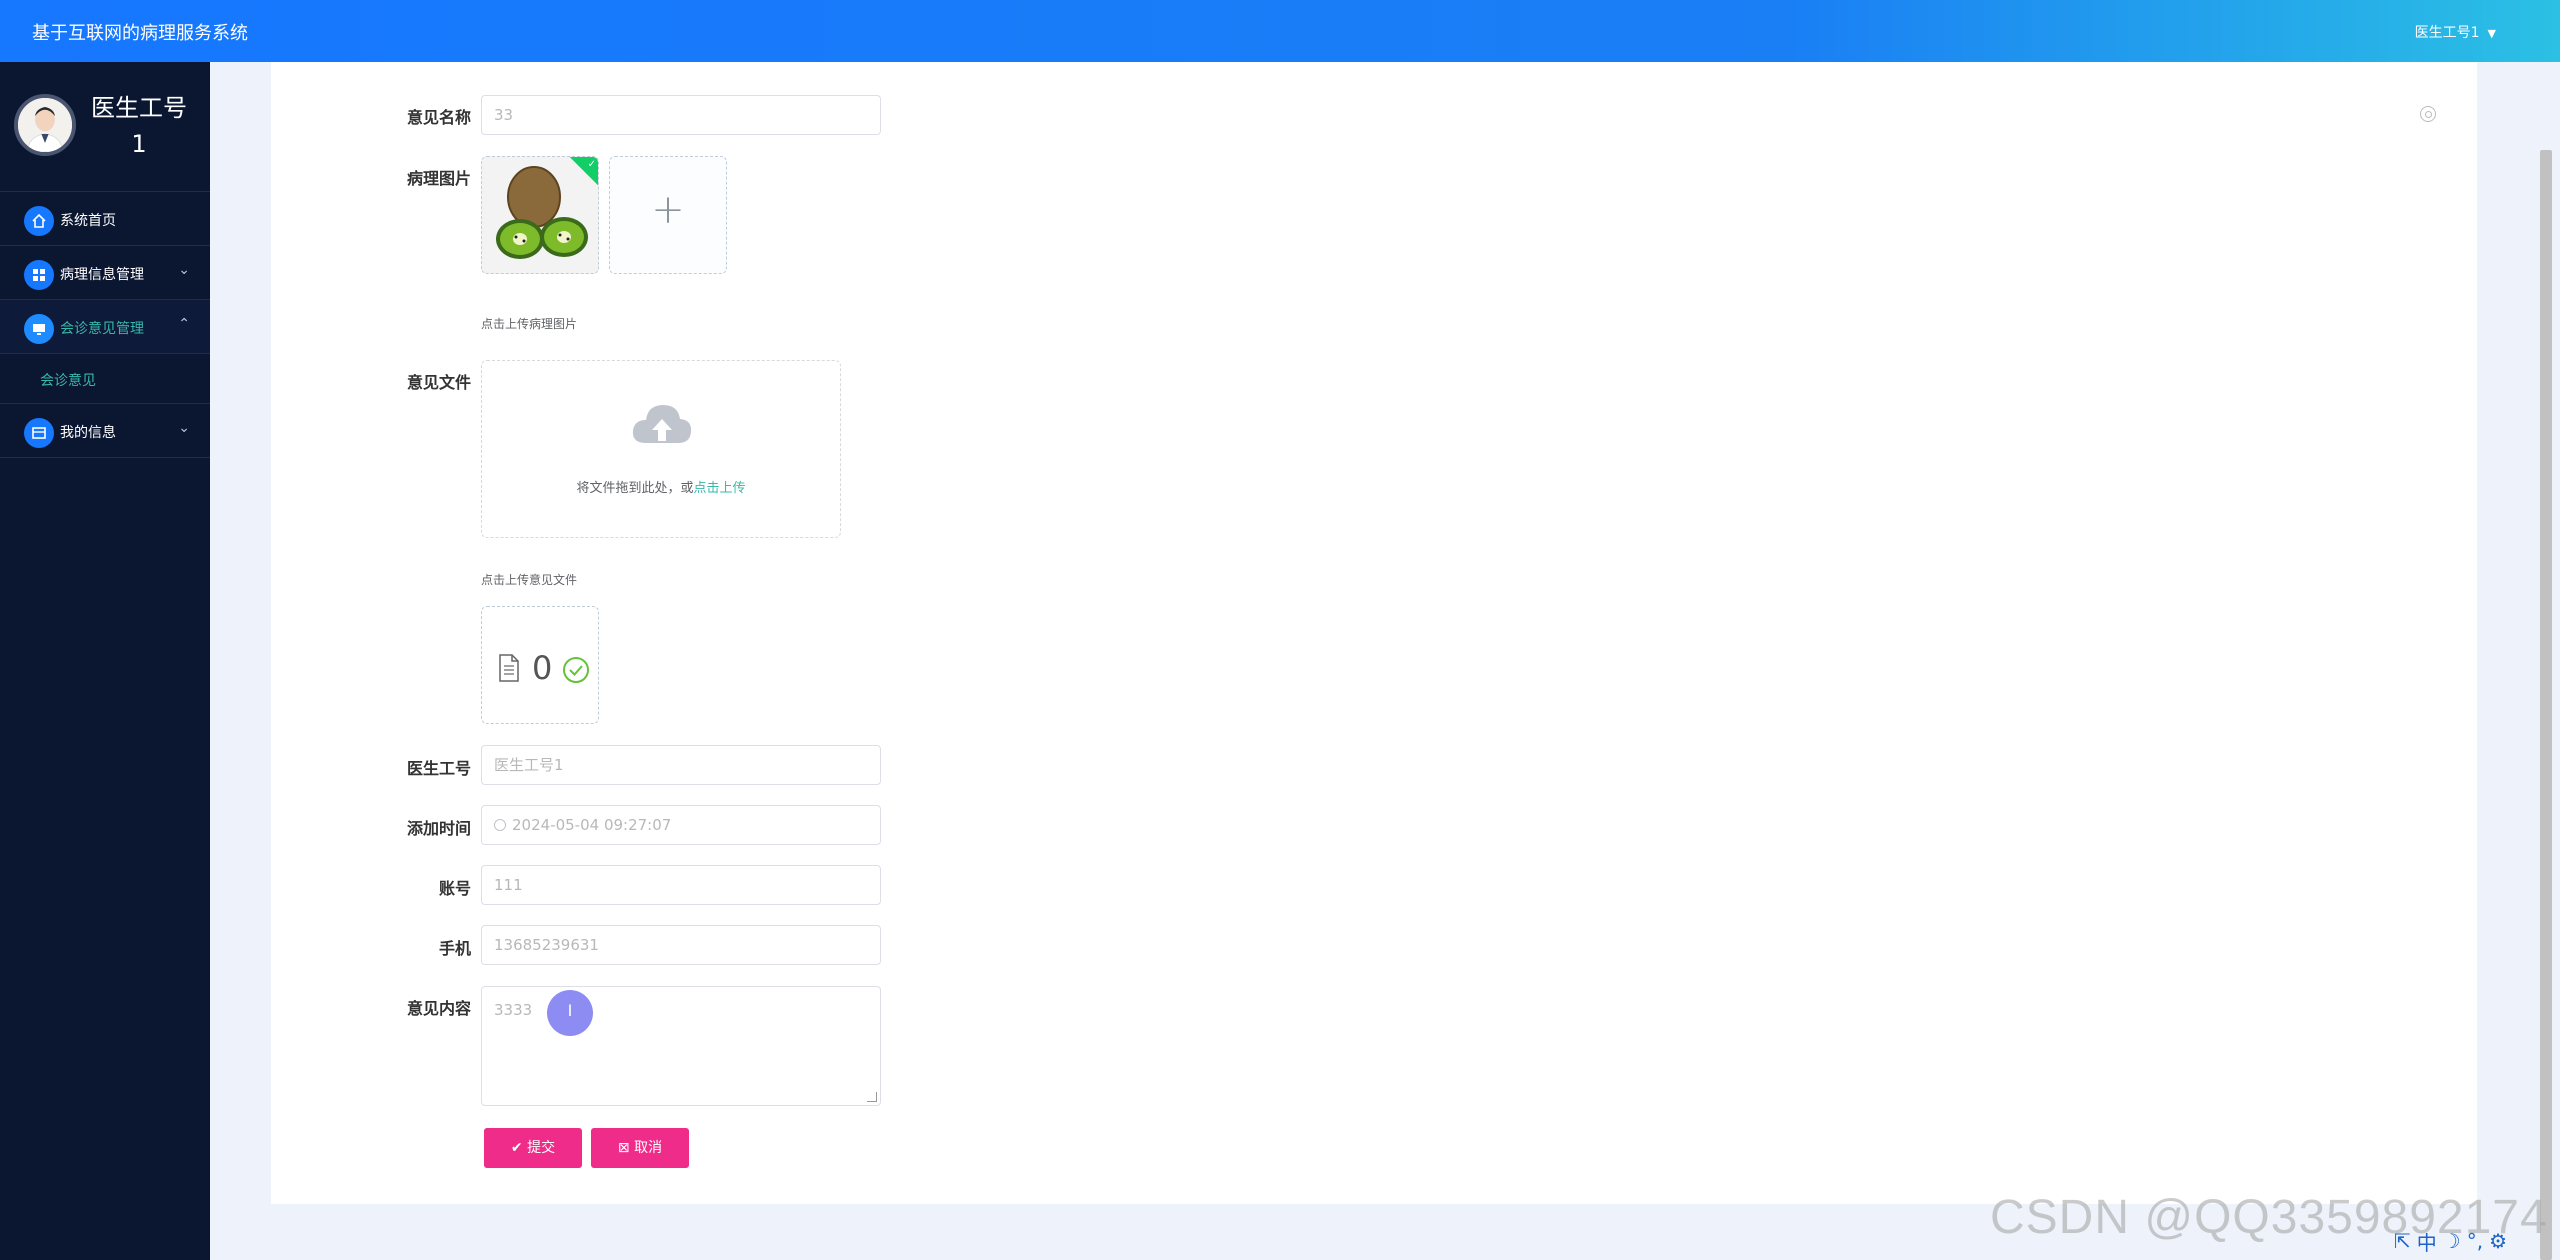  What do you see at coordinates (438, 768) in the screenshot?
I see `doctor-id-label: 医生工号` at bounding box center [438, 768].